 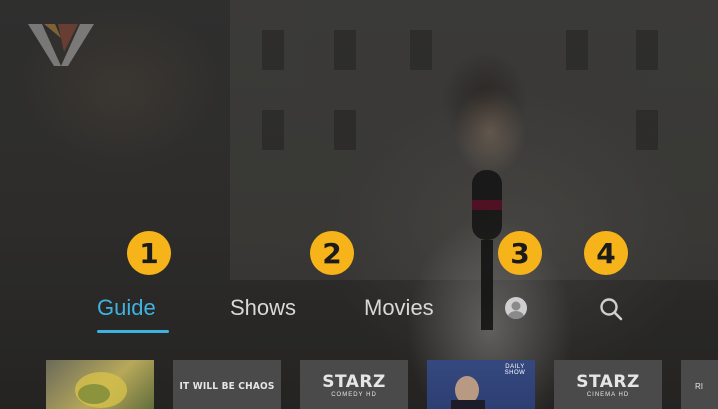 I want to click on channel-subtitle: CINEMA HD, so click(x=608, y=394).